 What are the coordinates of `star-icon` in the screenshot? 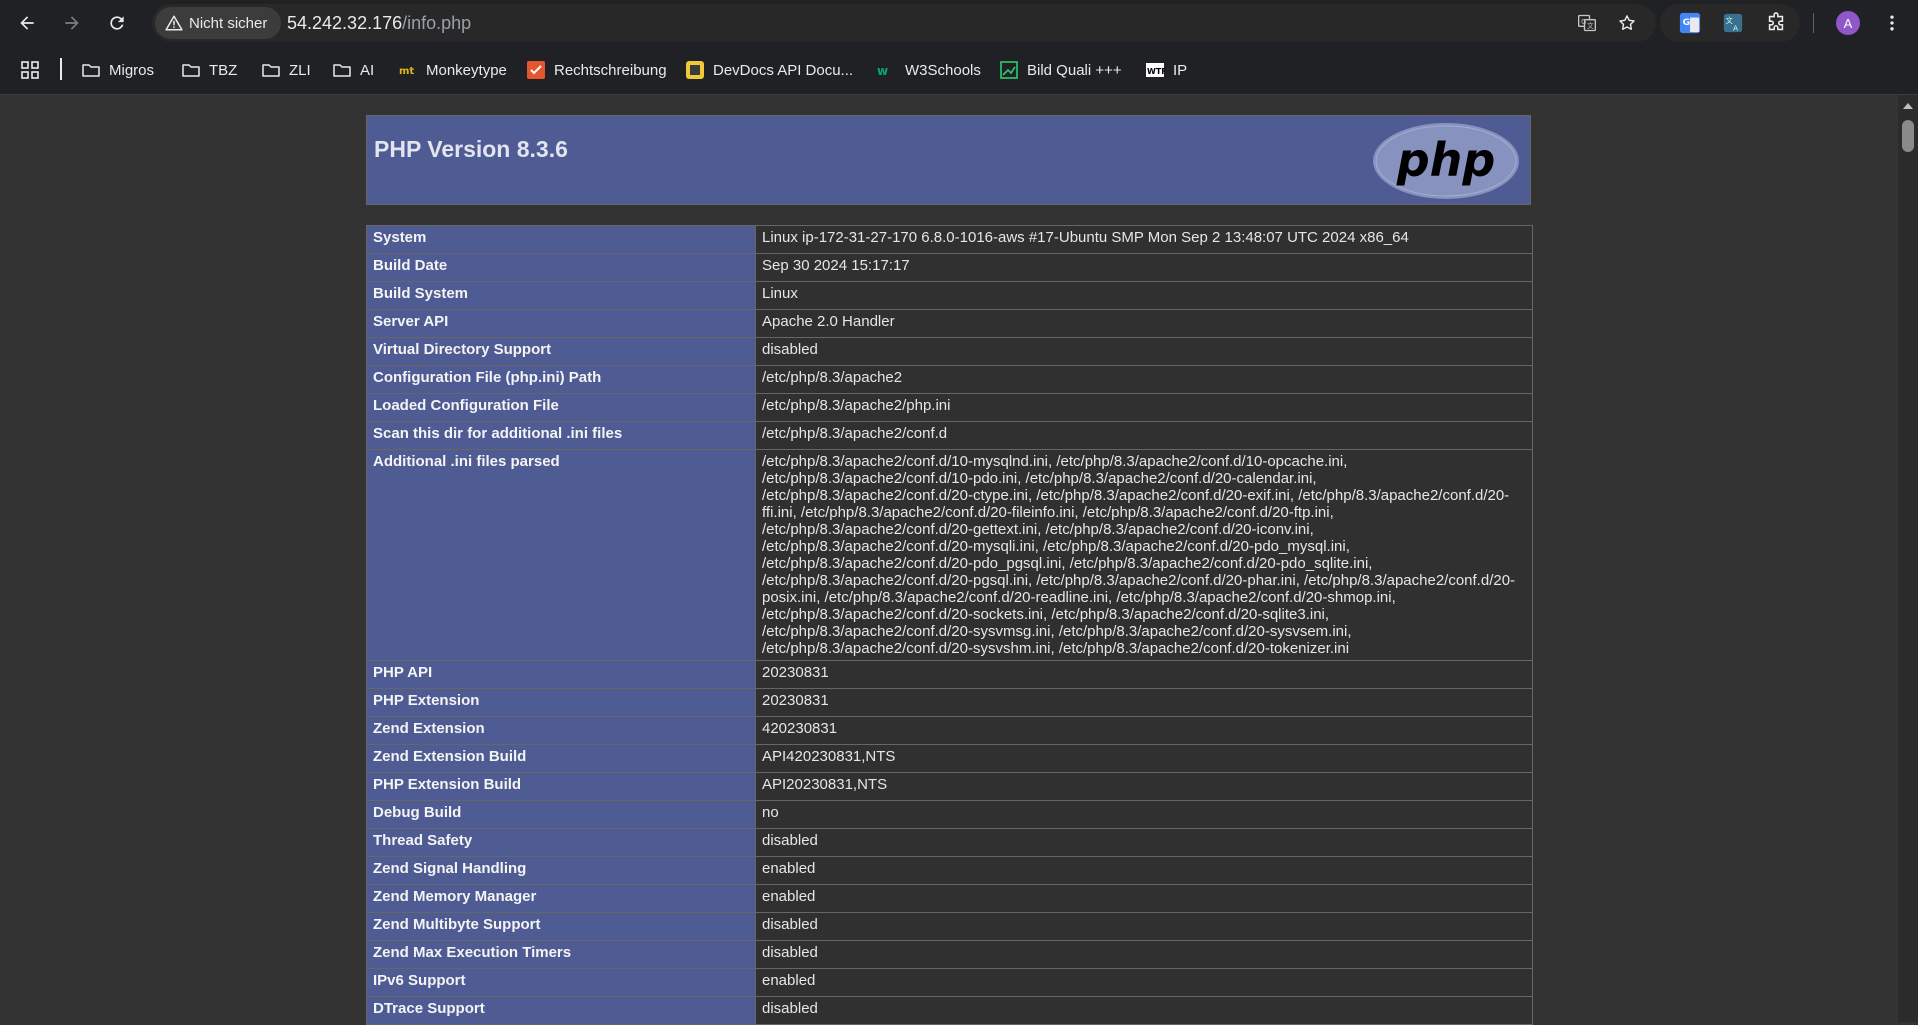 It's located at (1627, 22).